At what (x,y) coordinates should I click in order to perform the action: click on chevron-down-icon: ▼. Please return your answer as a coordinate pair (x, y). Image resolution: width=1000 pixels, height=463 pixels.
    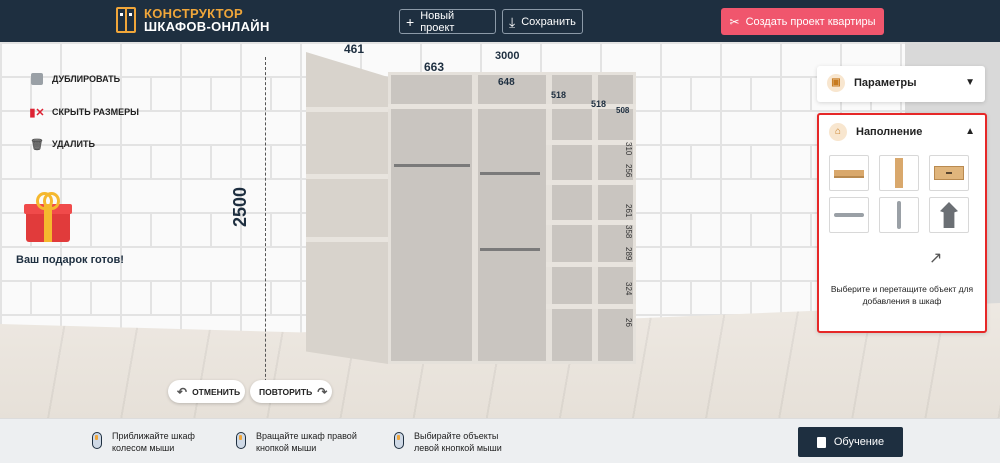
    Looking at the image, I should click on (970, 82).